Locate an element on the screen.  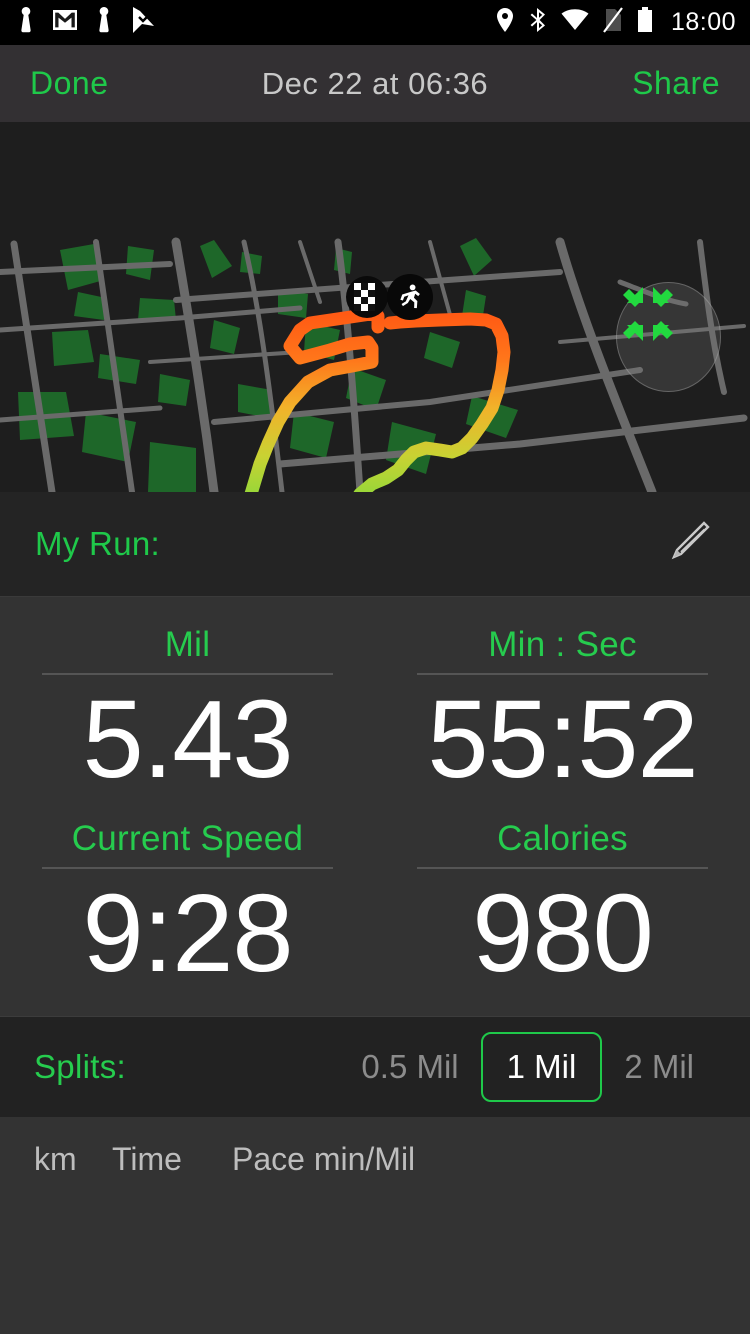
split-option-half-mile: 0.5 Mil is located at coordinates (409, 1067).